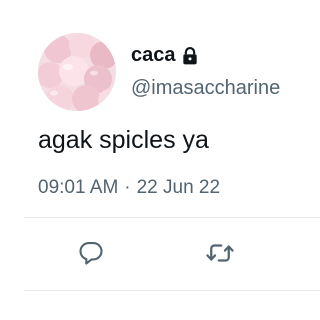 This screenshot has height=320, width=320. Describe the element at coordinates (153, 55) in the screenshot. I see `display-name: caca` at that location.